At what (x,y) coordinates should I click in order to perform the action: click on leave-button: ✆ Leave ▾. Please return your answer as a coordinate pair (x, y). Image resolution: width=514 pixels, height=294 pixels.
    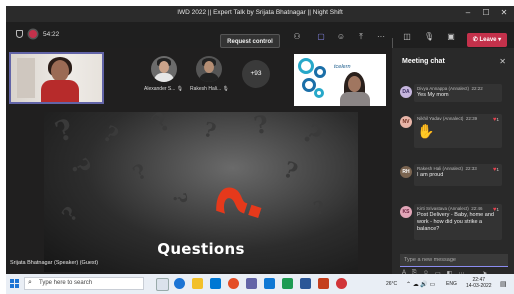
    Looking at the image, I should click on (487, 40).